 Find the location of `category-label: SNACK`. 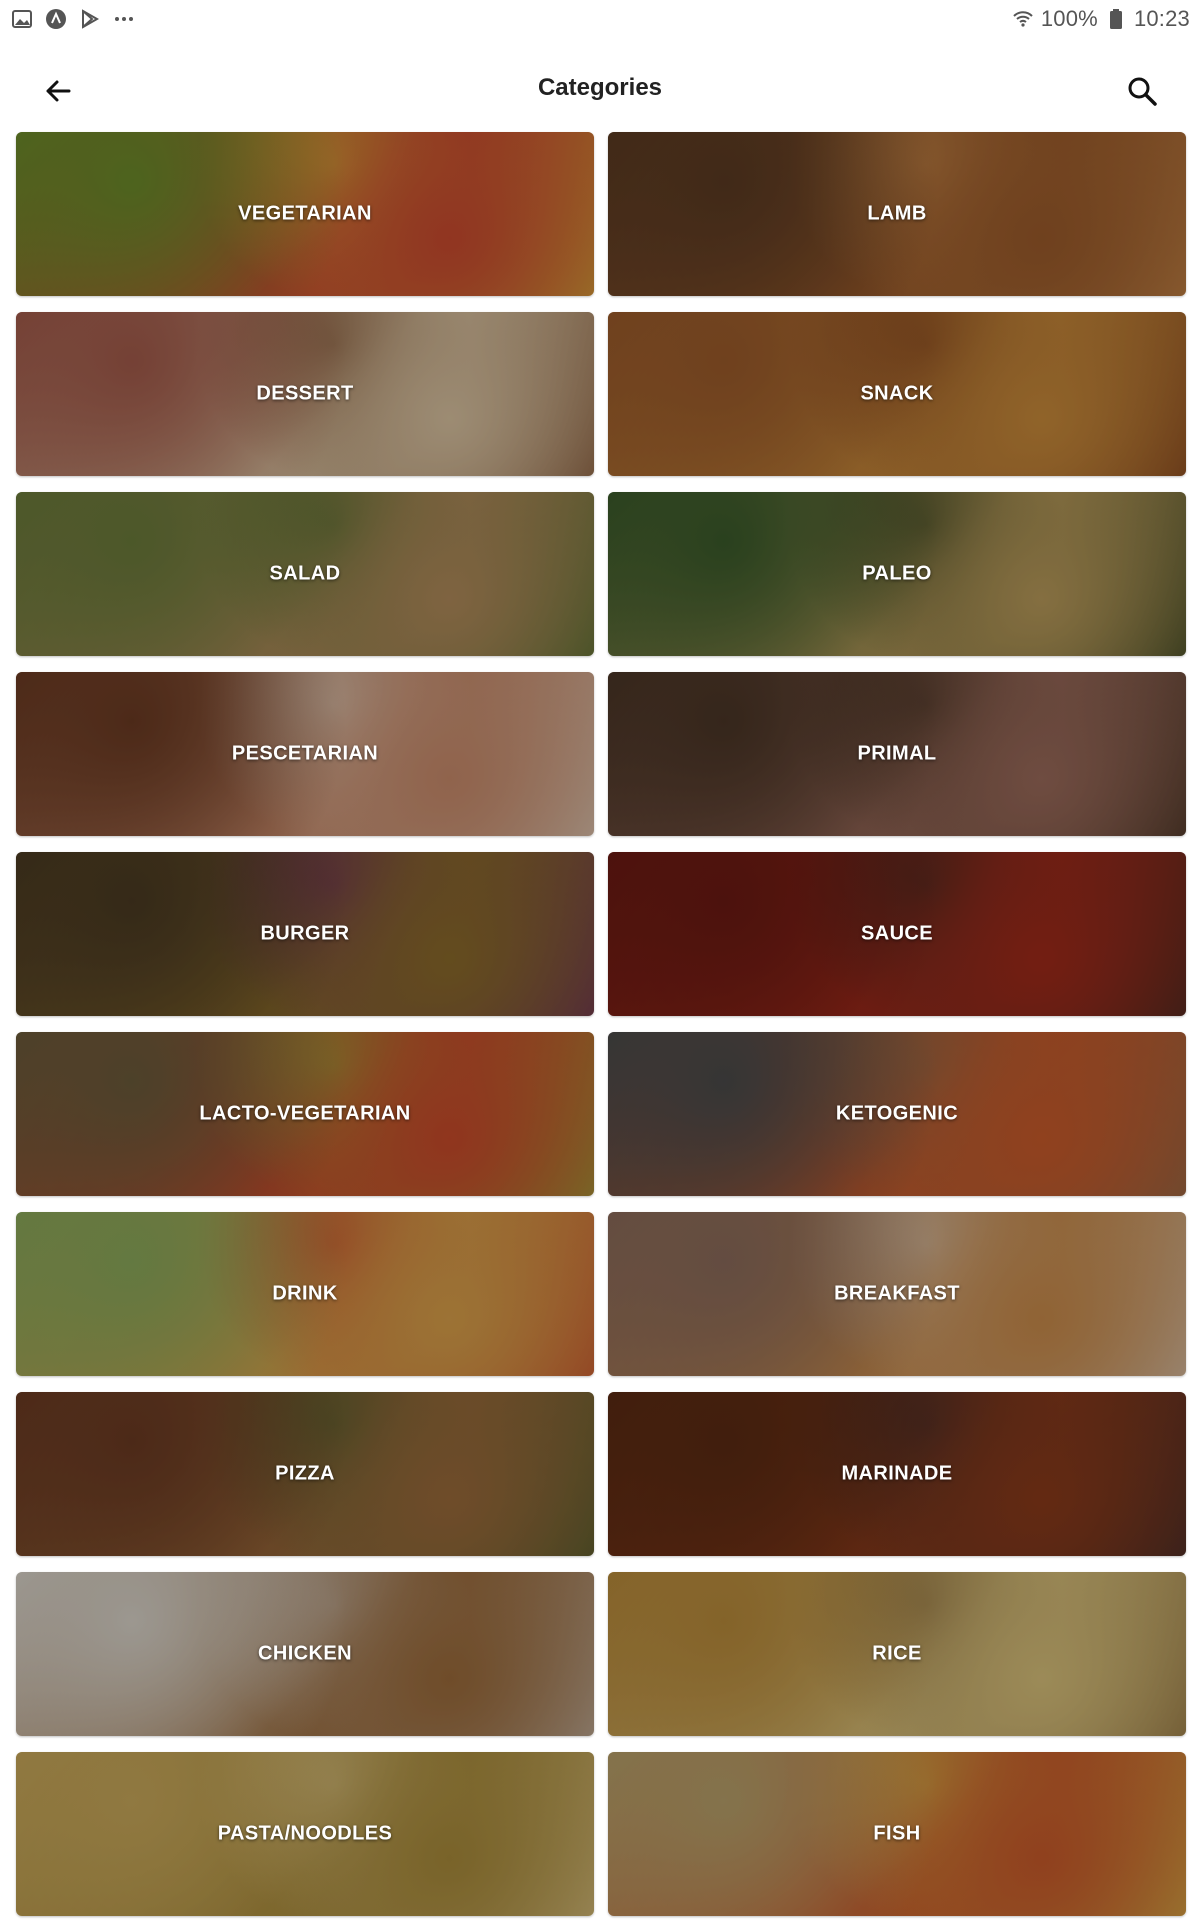

category-label: SNACK is located at coordinates (897, 393).